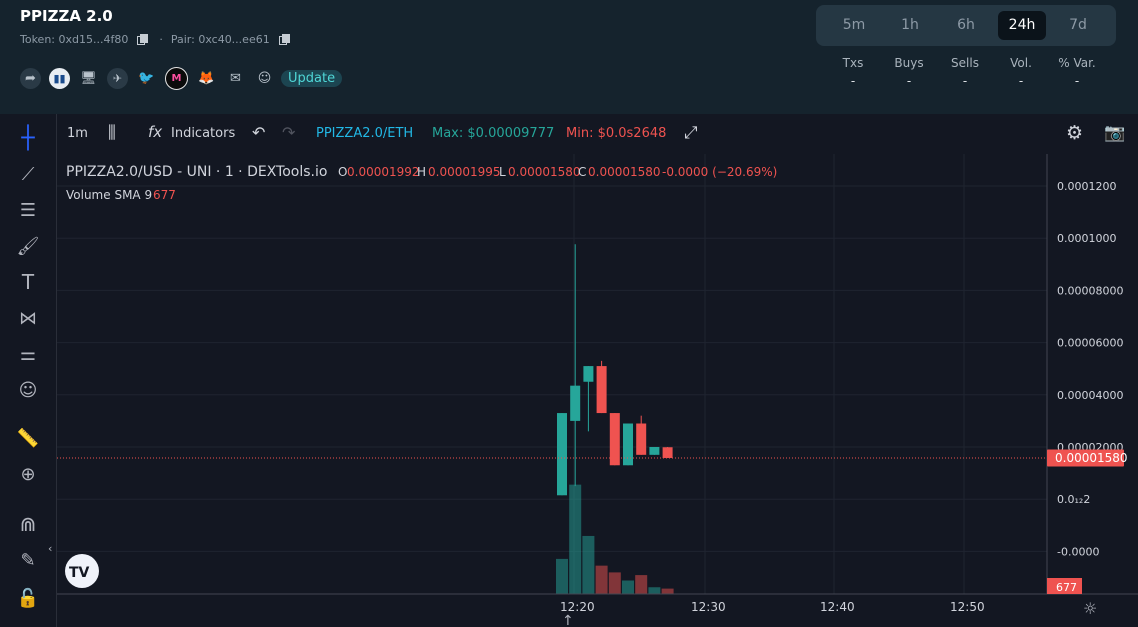  Describe the element at coordinates (117, 78) in the screenshot. I see `telegram-icon: ✈` at that location.